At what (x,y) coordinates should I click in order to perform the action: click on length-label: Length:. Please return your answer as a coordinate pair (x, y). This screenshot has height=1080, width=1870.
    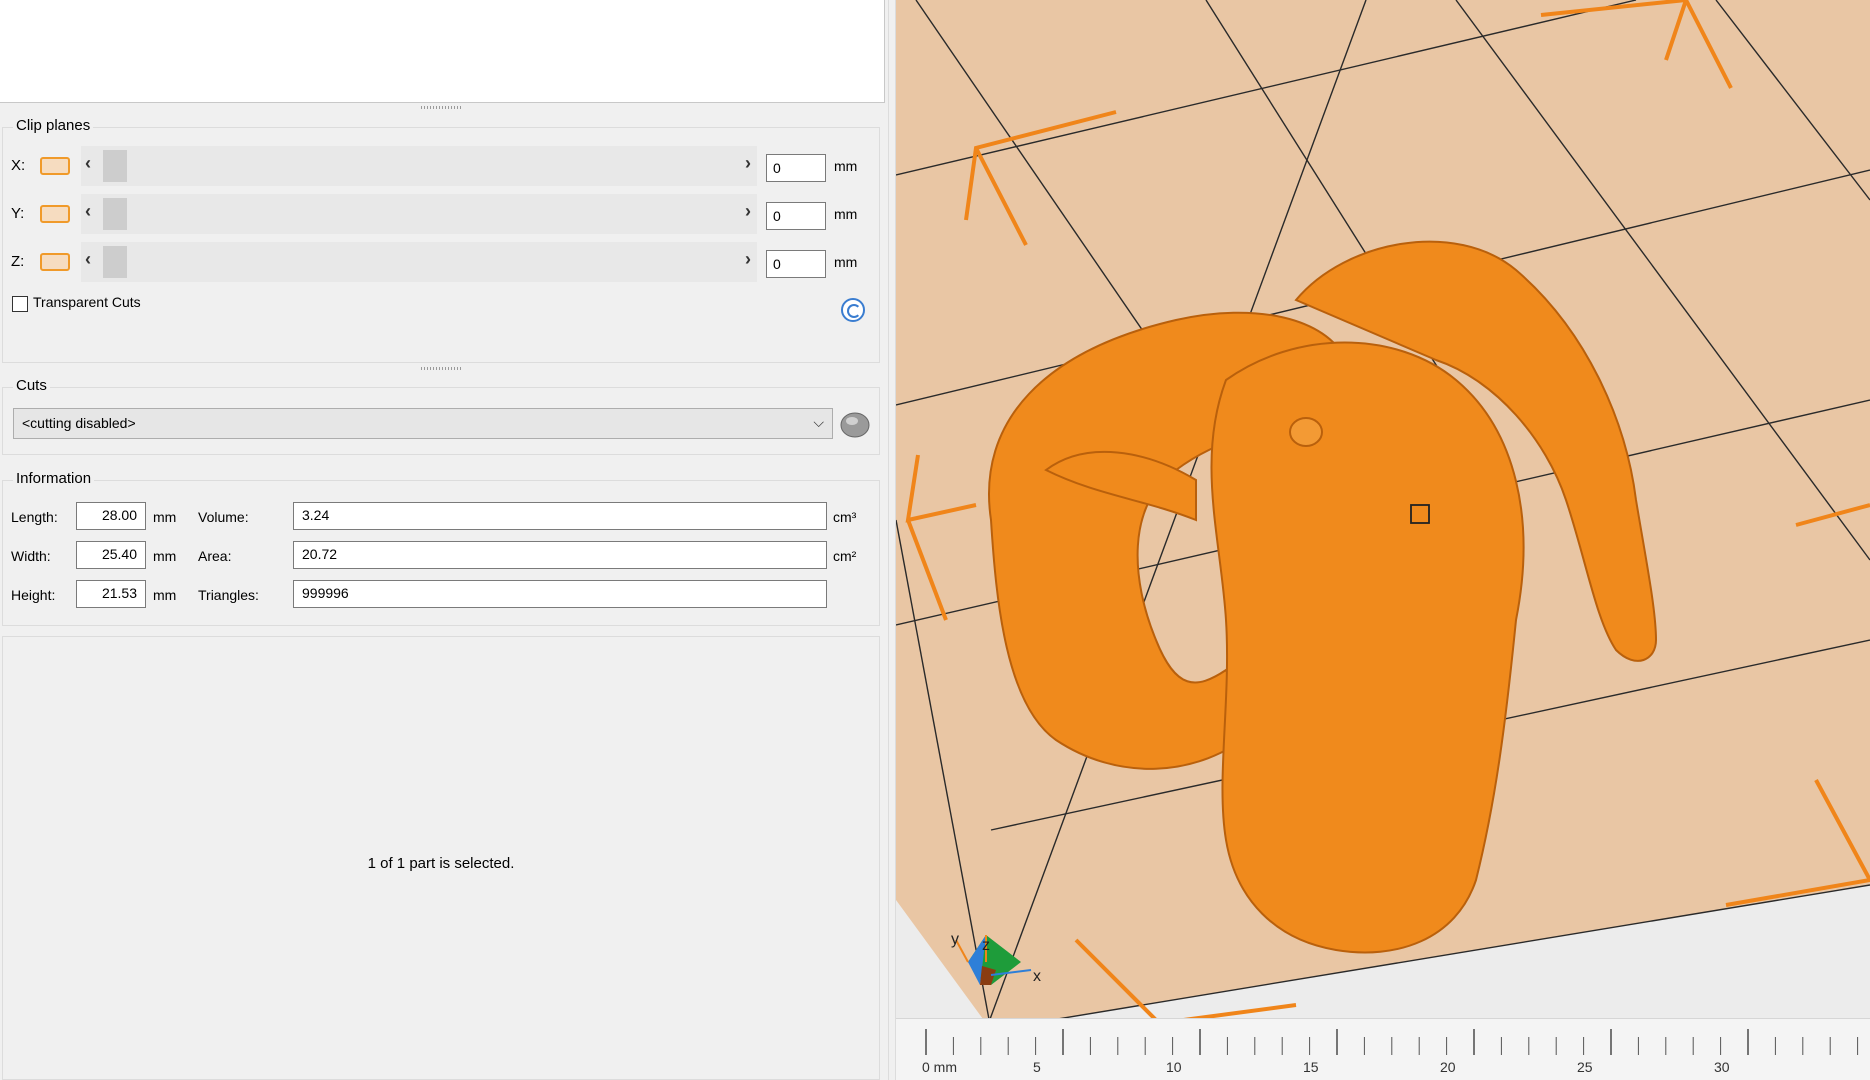
    Looking at the image, I should click on (34, 517).